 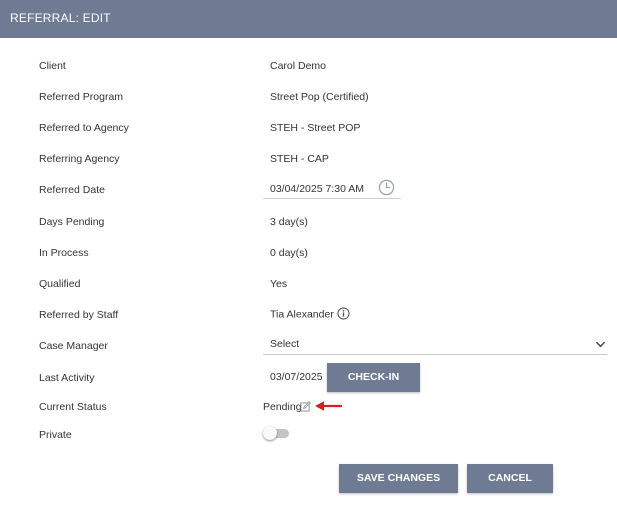 I want to click on referred-by-staff-value: Tia Alexander, so click(x=302, y=314).